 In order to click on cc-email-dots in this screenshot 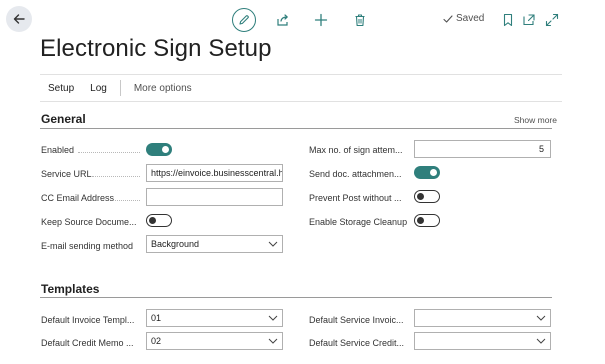, I will do `click(126, 200)`.